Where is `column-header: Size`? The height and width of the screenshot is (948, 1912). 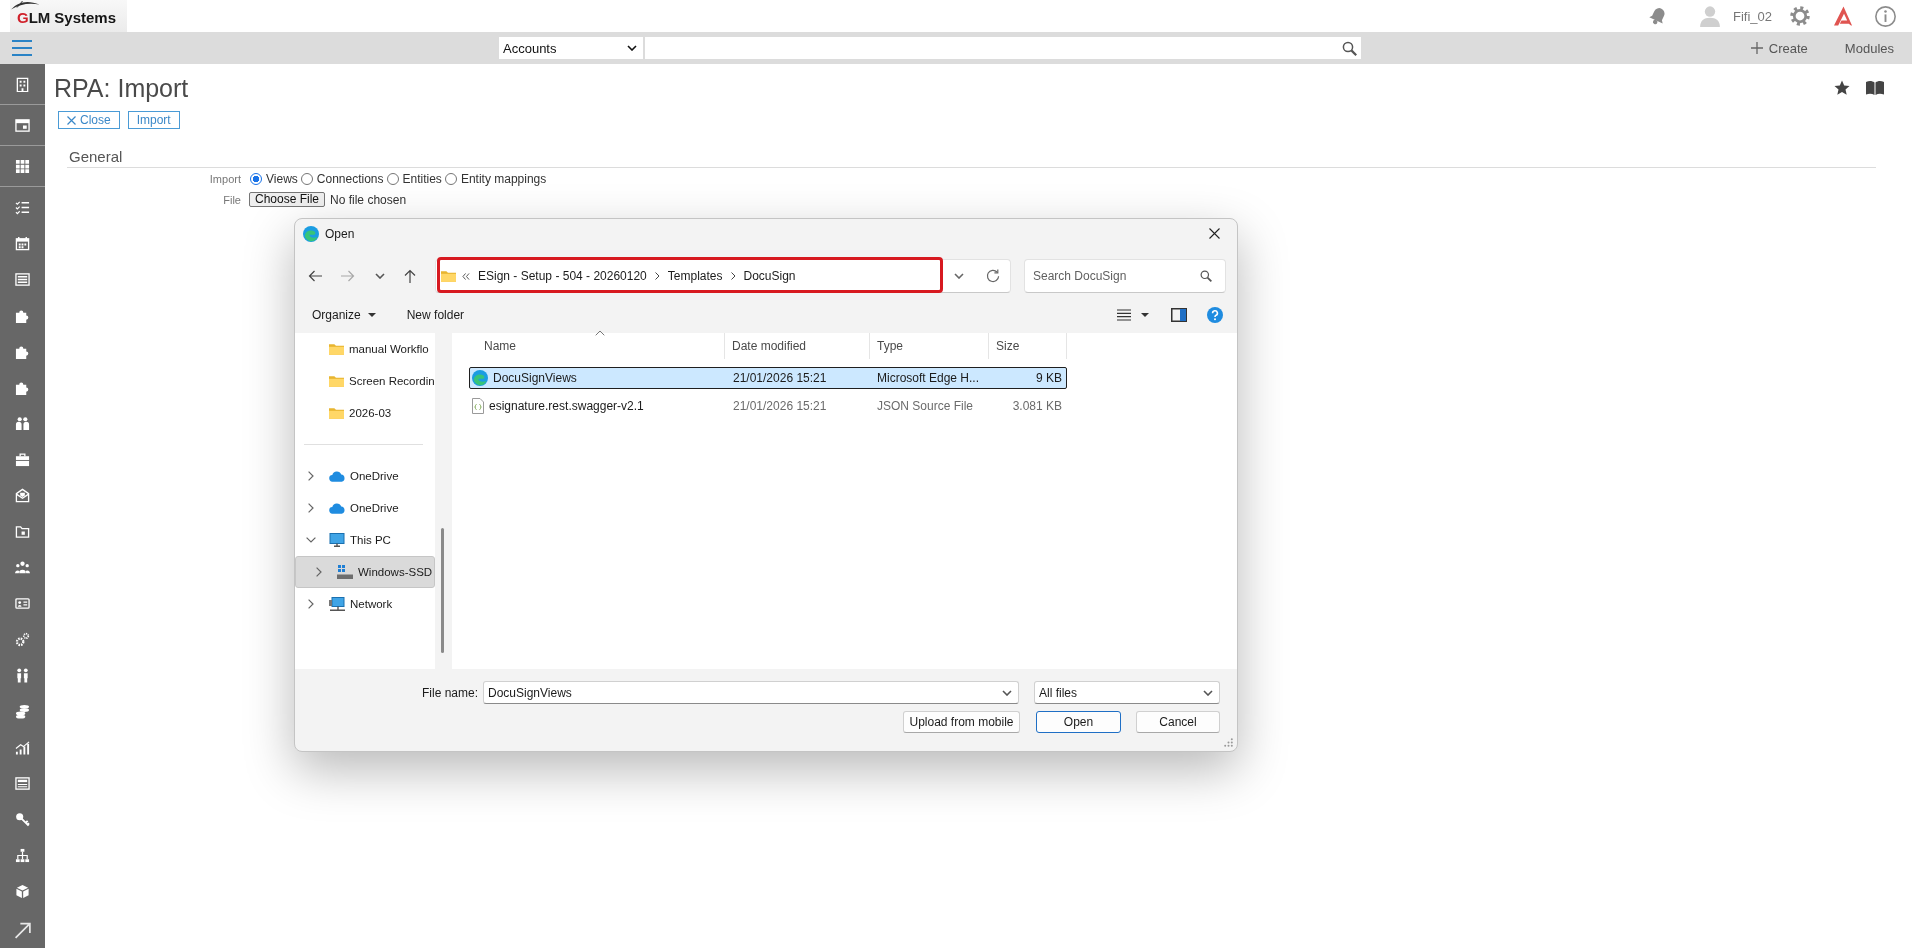
column-header: Size is located at coordinates (1028, 346).